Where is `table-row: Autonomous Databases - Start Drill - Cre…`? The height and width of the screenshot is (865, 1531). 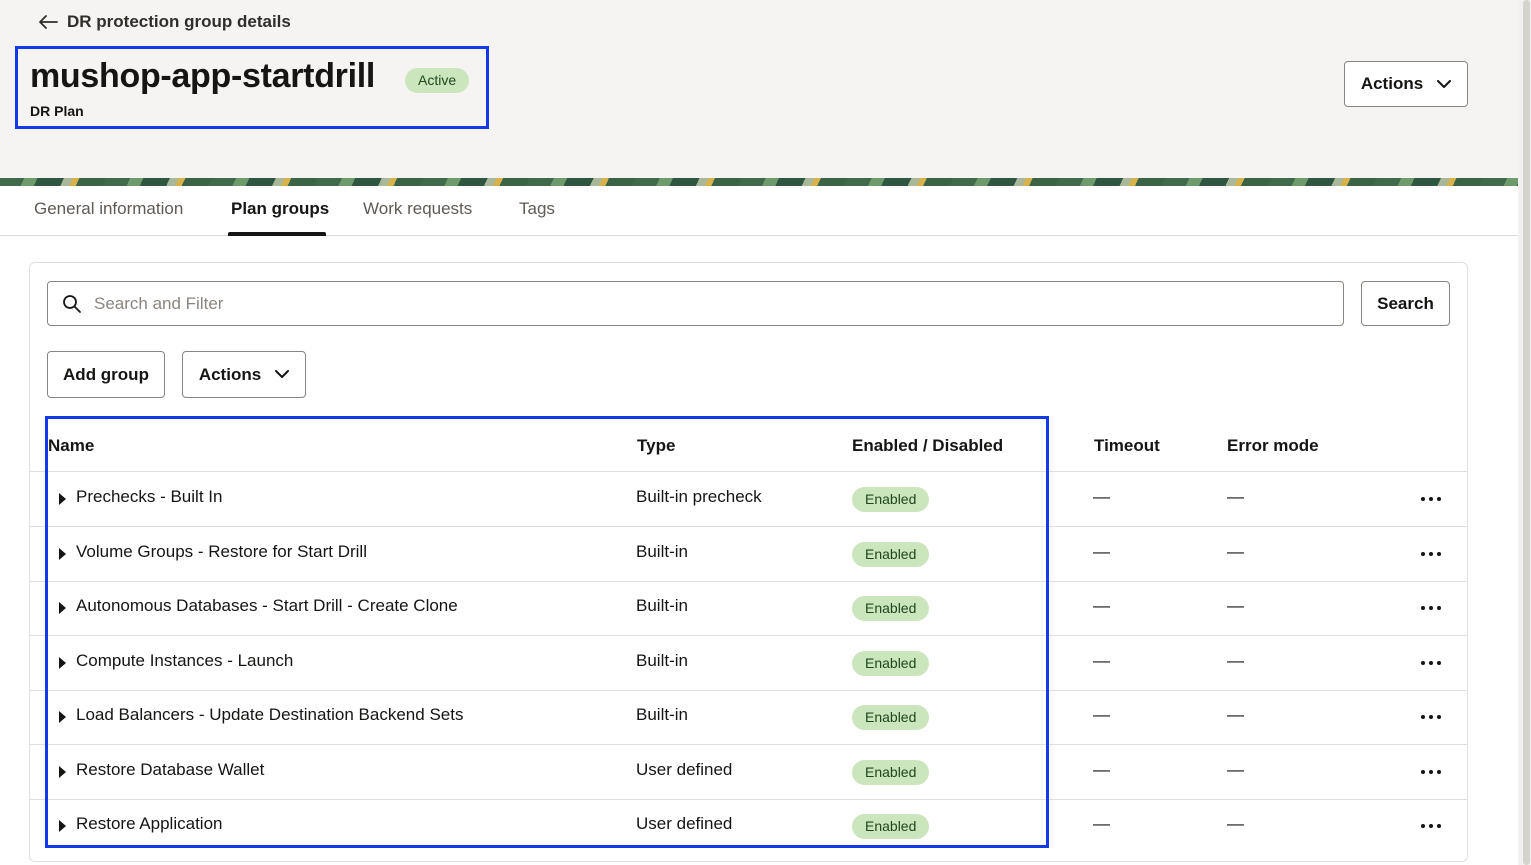 table-row: Autonomous Databases - Start Drill - Cre… is located at coordinates (748, 609).